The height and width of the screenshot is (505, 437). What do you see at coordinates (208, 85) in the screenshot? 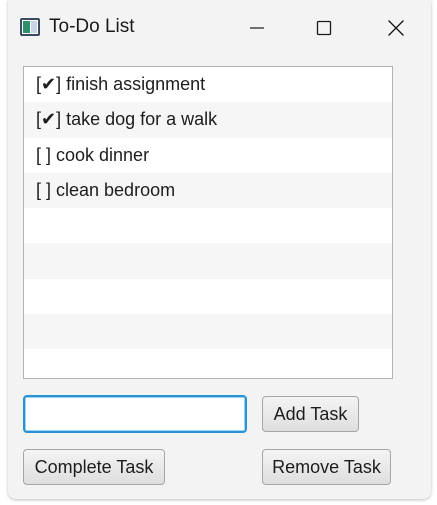
I see `list-item: [✔] finish assignment` at bounding box center [208, 85].